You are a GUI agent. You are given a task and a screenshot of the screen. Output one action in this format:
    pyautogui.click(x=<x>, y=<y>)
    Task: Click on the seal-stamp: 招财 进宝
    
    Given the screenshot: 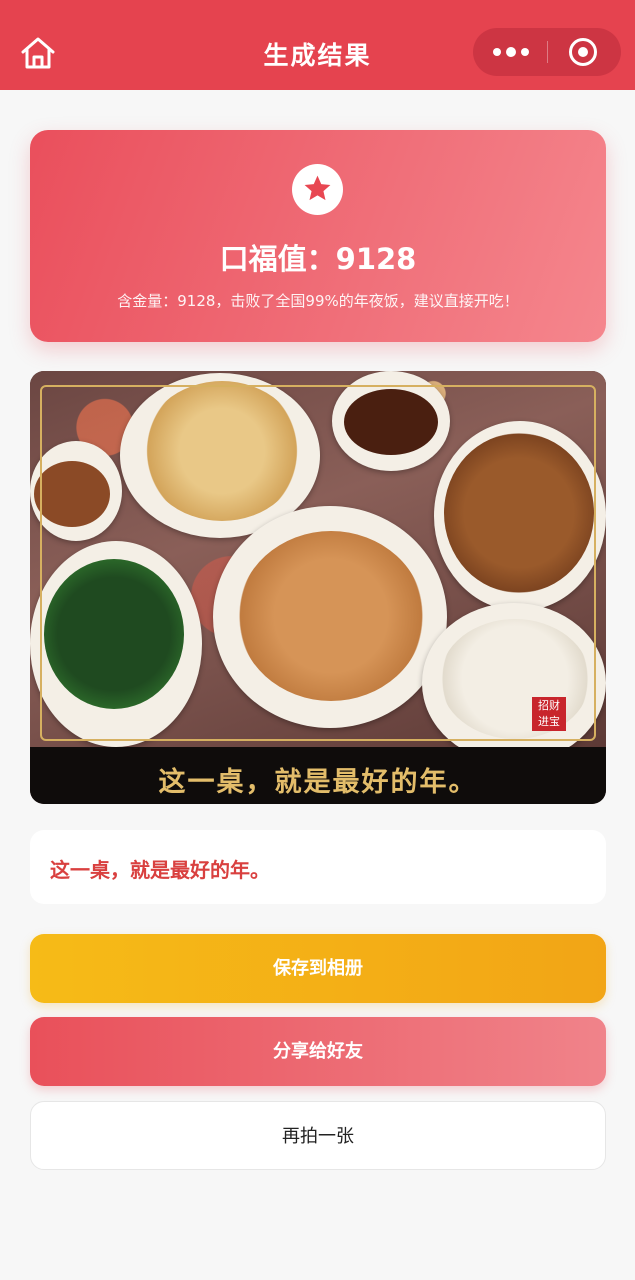 What is the action you would take?
    pyautogui.click(x=549, y=714)
    